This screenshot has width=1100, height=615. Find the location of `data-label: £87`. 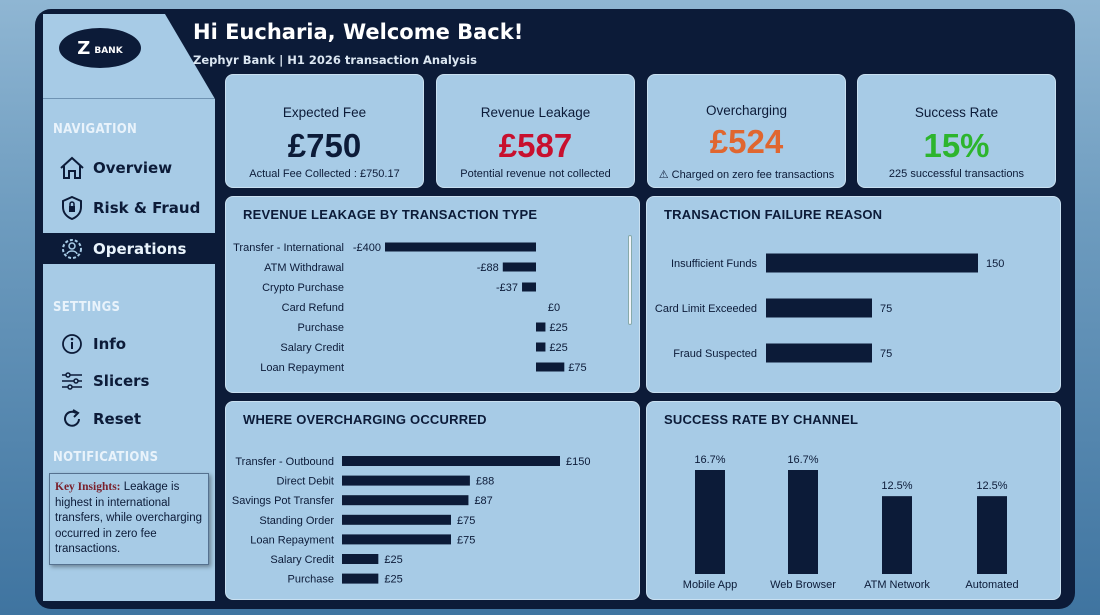

data-label: £87 is located at coordinates (483, 501).